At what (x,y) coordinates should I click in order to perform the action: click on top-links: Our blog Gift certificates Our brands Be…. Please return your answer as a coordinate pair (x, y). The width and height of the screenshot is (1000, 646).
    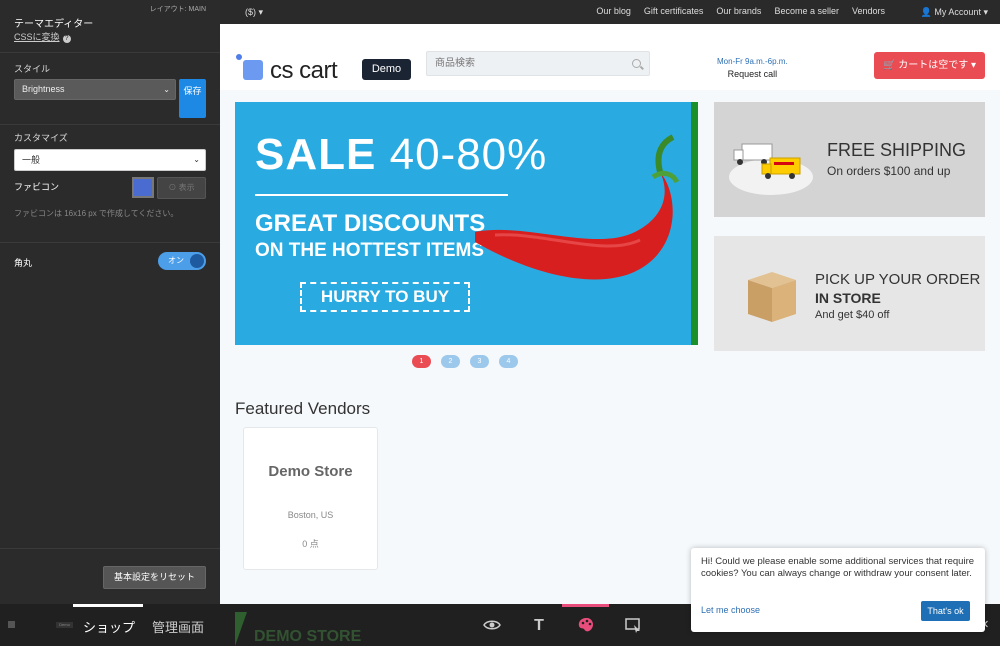
    Looking at the image, I should click on (740, 11).